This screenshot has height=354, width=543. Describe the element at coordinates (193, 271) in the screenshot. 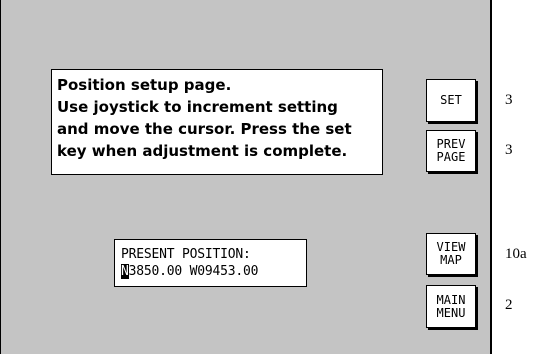

I see `position-value-text: 3850.00 W09453.00` at that location.